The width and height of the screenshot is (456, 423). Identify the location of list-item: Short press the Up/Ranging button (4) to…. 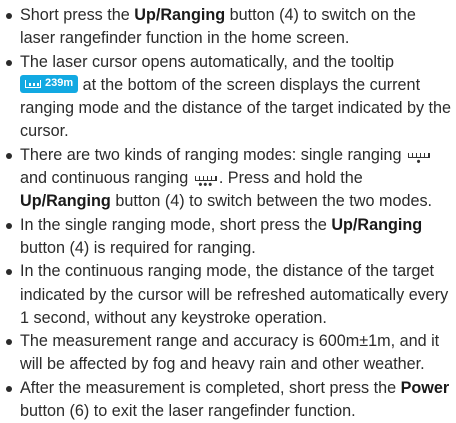
(228, 27).